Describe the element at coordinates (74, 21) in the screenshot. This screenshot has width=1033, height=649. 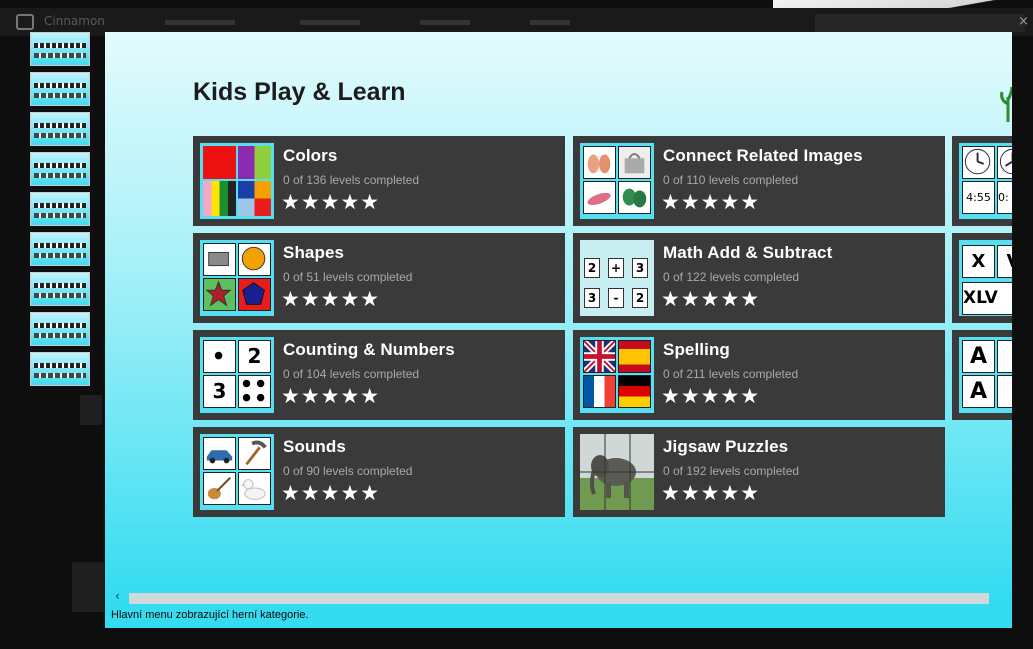
I see `app-title: Cinnamon` at that location.